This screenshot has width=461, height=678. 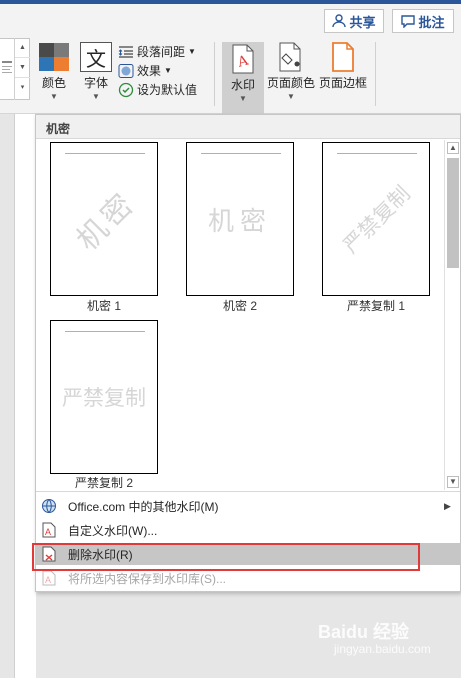 I want to click on watermark-label: 水印, so click(x=242, y=85).